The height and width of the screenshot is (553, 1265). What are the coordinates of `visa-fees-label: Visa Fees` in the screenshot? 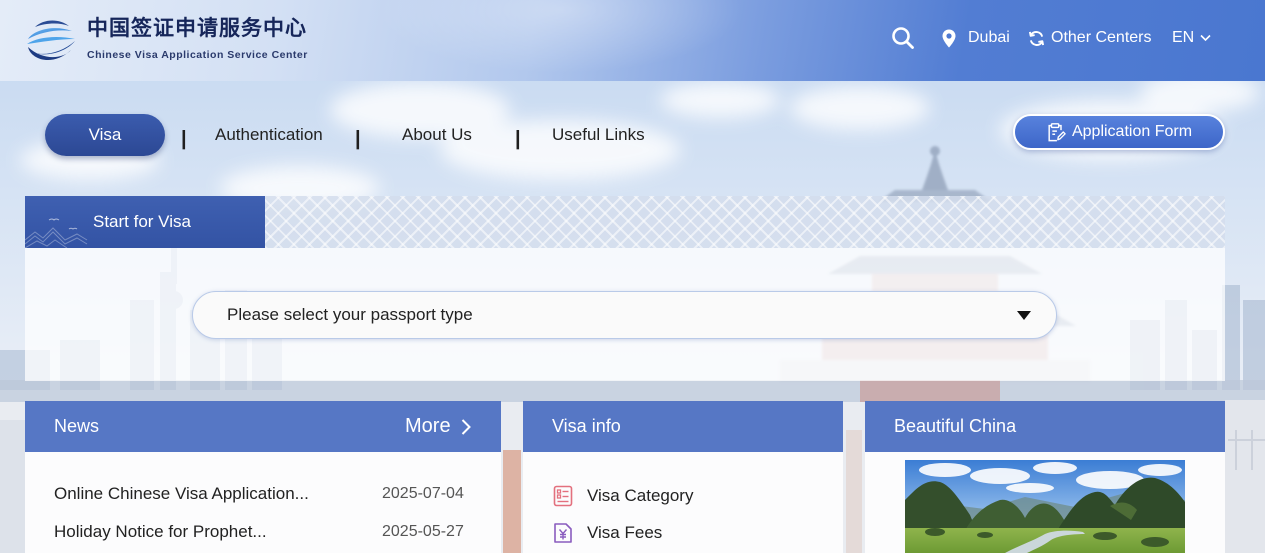 It's located at (625, 532).